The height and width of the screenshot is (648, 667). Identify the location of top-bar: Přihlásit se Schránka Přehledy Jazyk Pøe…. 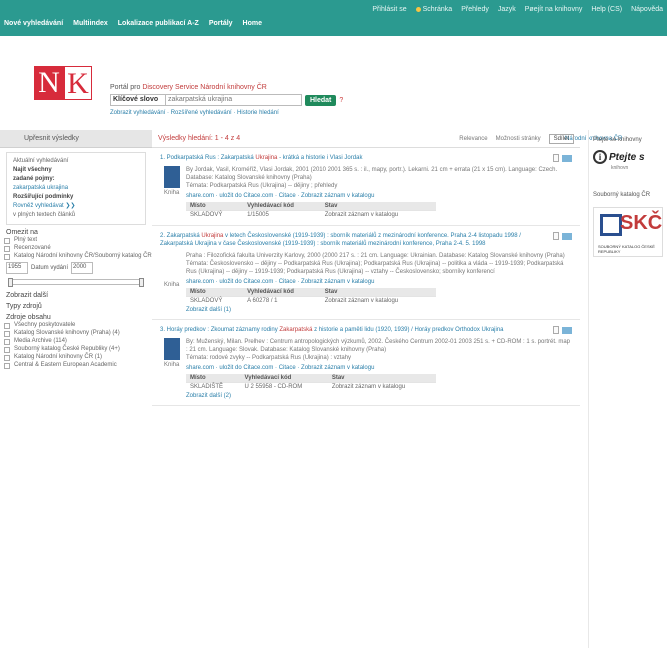
(333, 18).